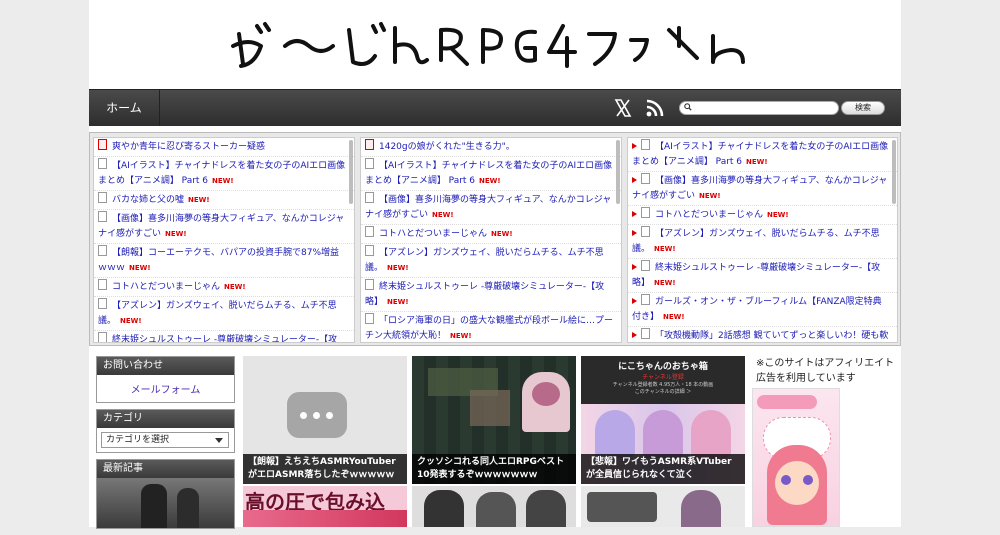 The height and width of the screenshot is (535, 1000). I want to click on logo-lettering, so click(488, 45).